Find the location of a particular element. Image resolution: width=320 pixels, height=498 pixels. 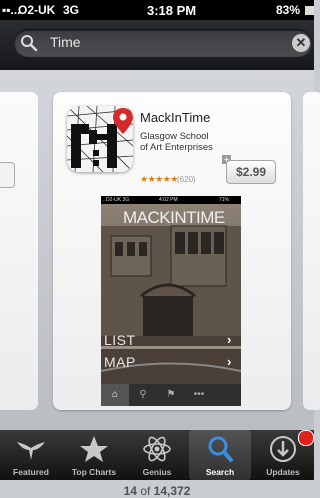

screenshot-status-bar: ..O2-UK 3G 4:02 PM 71% is located at coordinates (171, 200).